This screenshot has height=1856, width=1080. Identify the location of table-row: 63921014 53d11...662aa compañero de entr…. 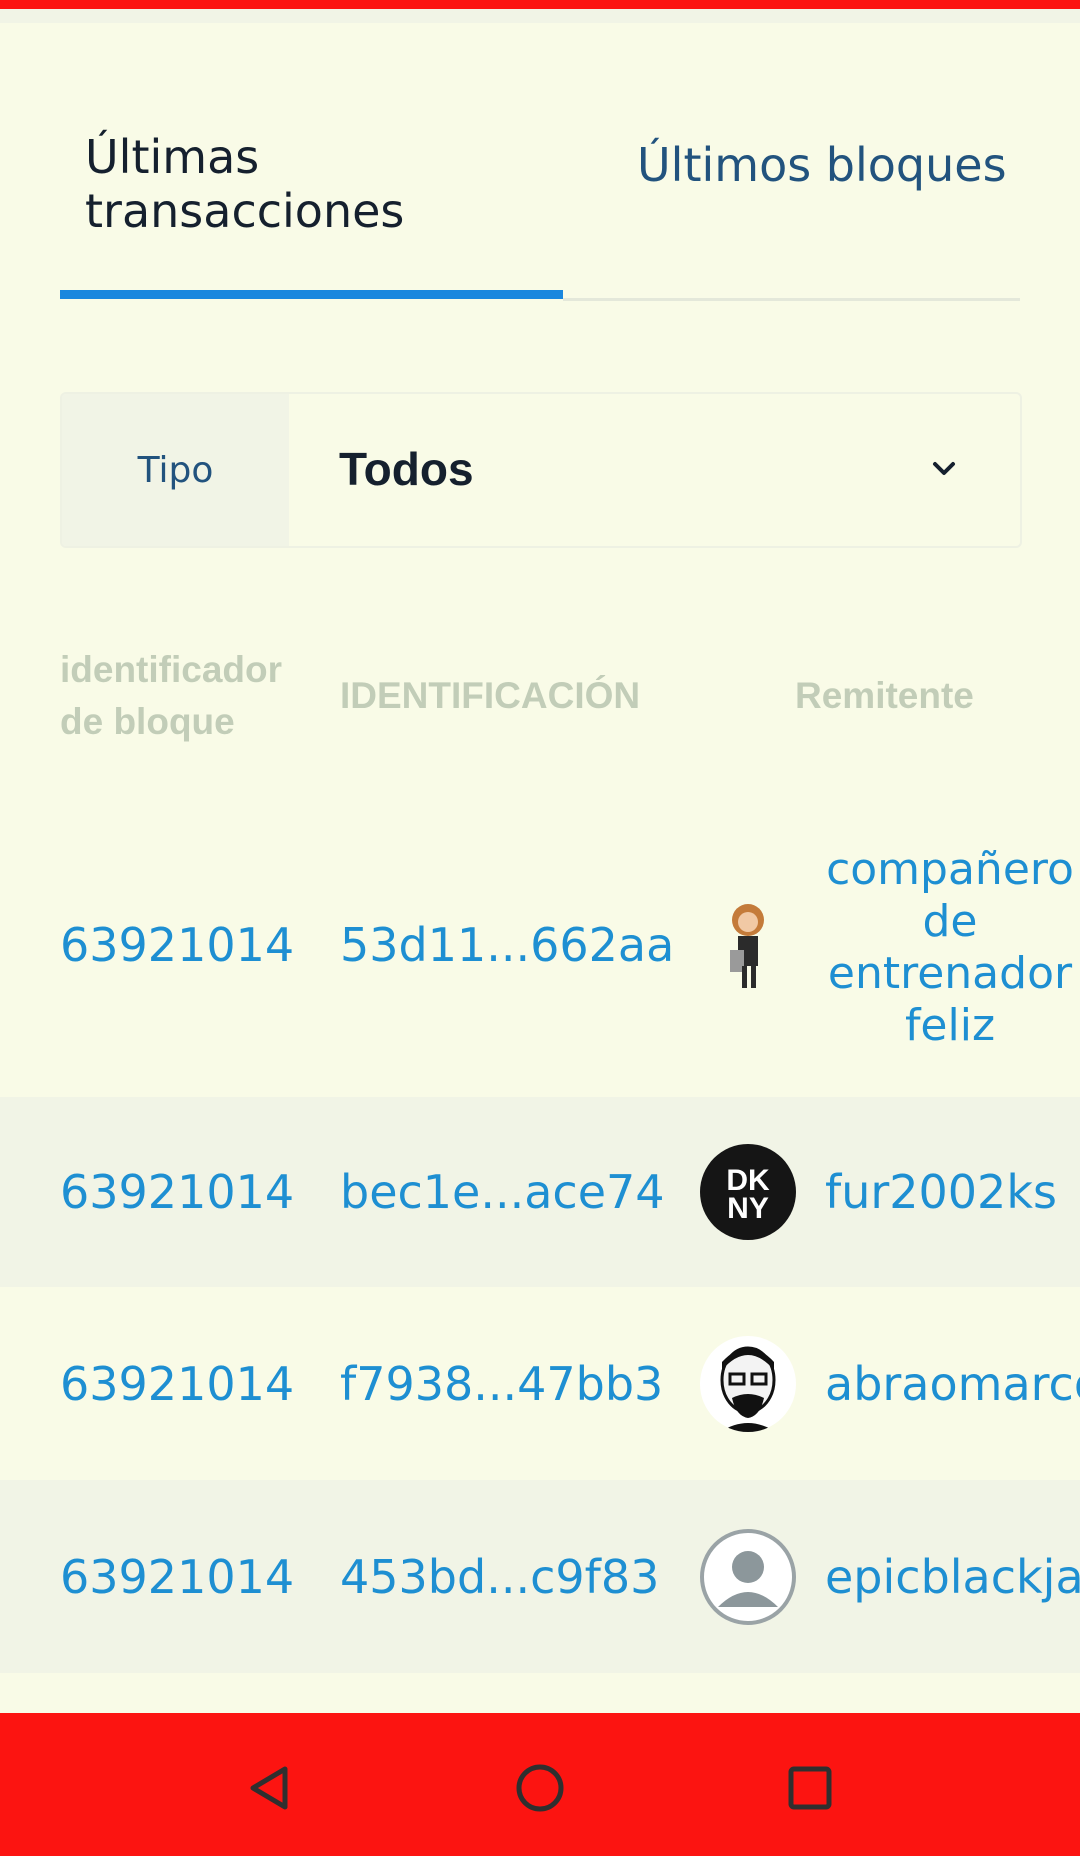
(540, 958).